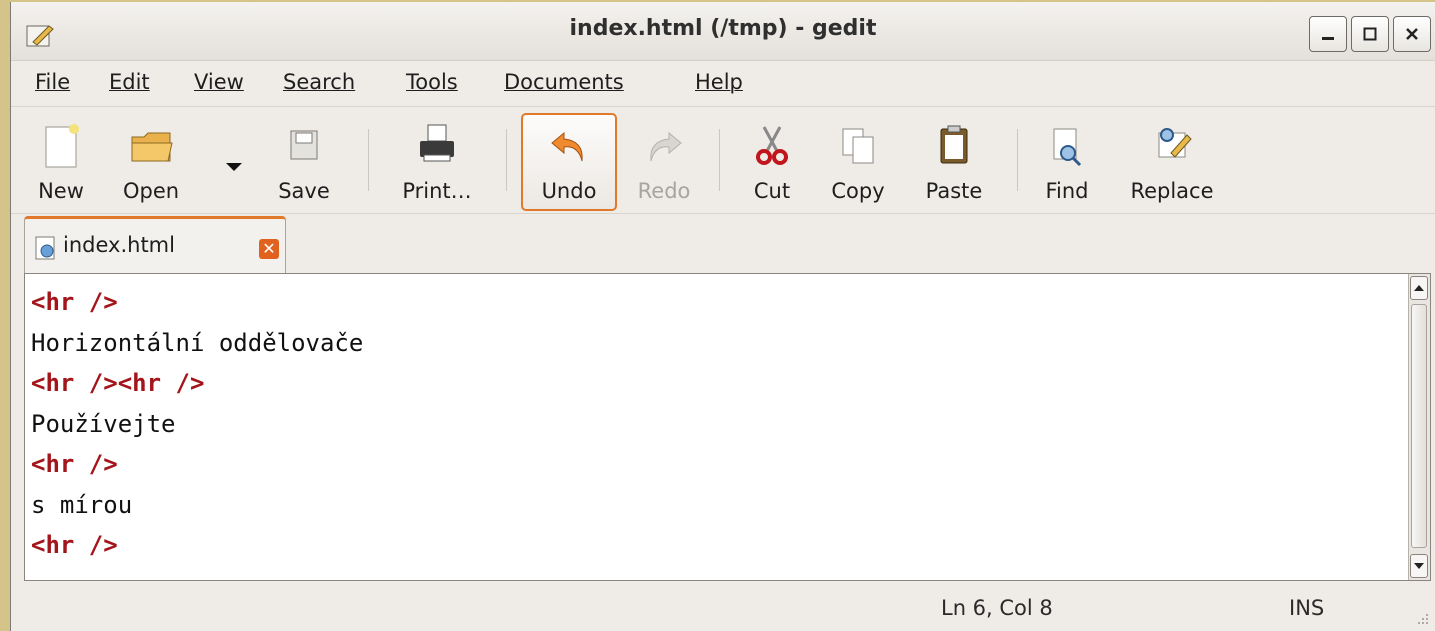  Describe the element at coordinates (858, 146) in the screenshot. I see `copy-icon` at that location.